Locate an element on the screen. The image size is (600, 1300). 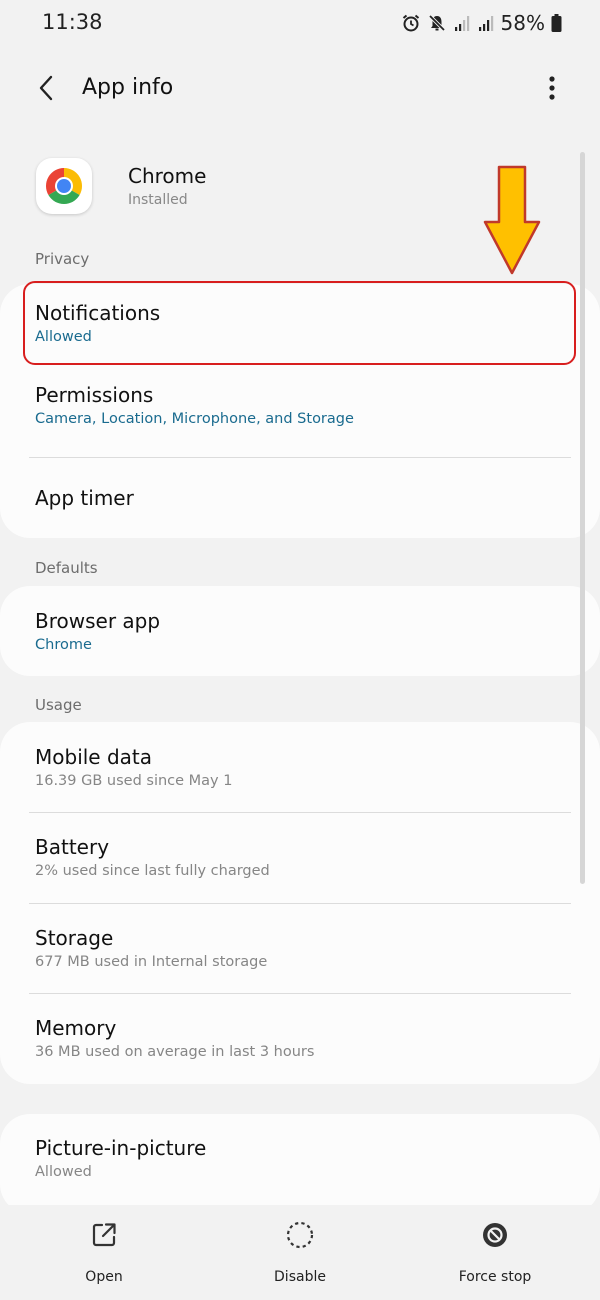
section-label-privacy: Privacy is located at coordinates (62, 259).